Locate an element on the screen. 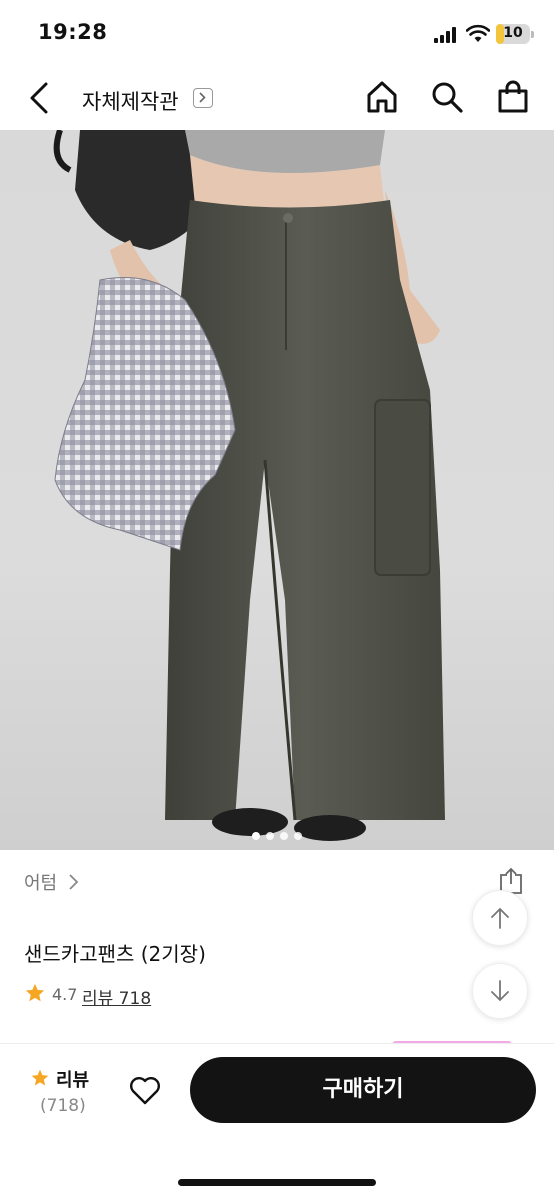 The width and height of the screenshot is (554, 1201). carousel-indicator is located at coordinates (277, 834).